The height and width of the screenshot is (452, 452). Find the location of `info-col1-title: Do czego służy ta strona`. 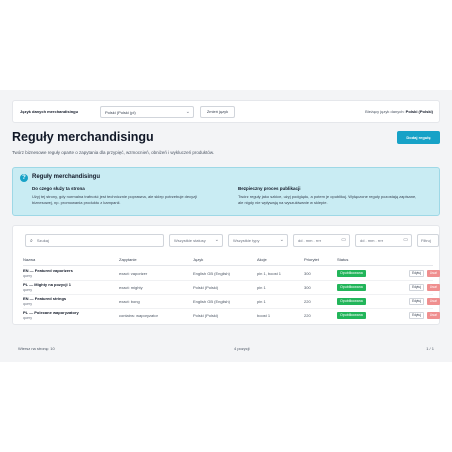

info-col1-title: Do czego służy ta strona is located at coordinates (58, 188).